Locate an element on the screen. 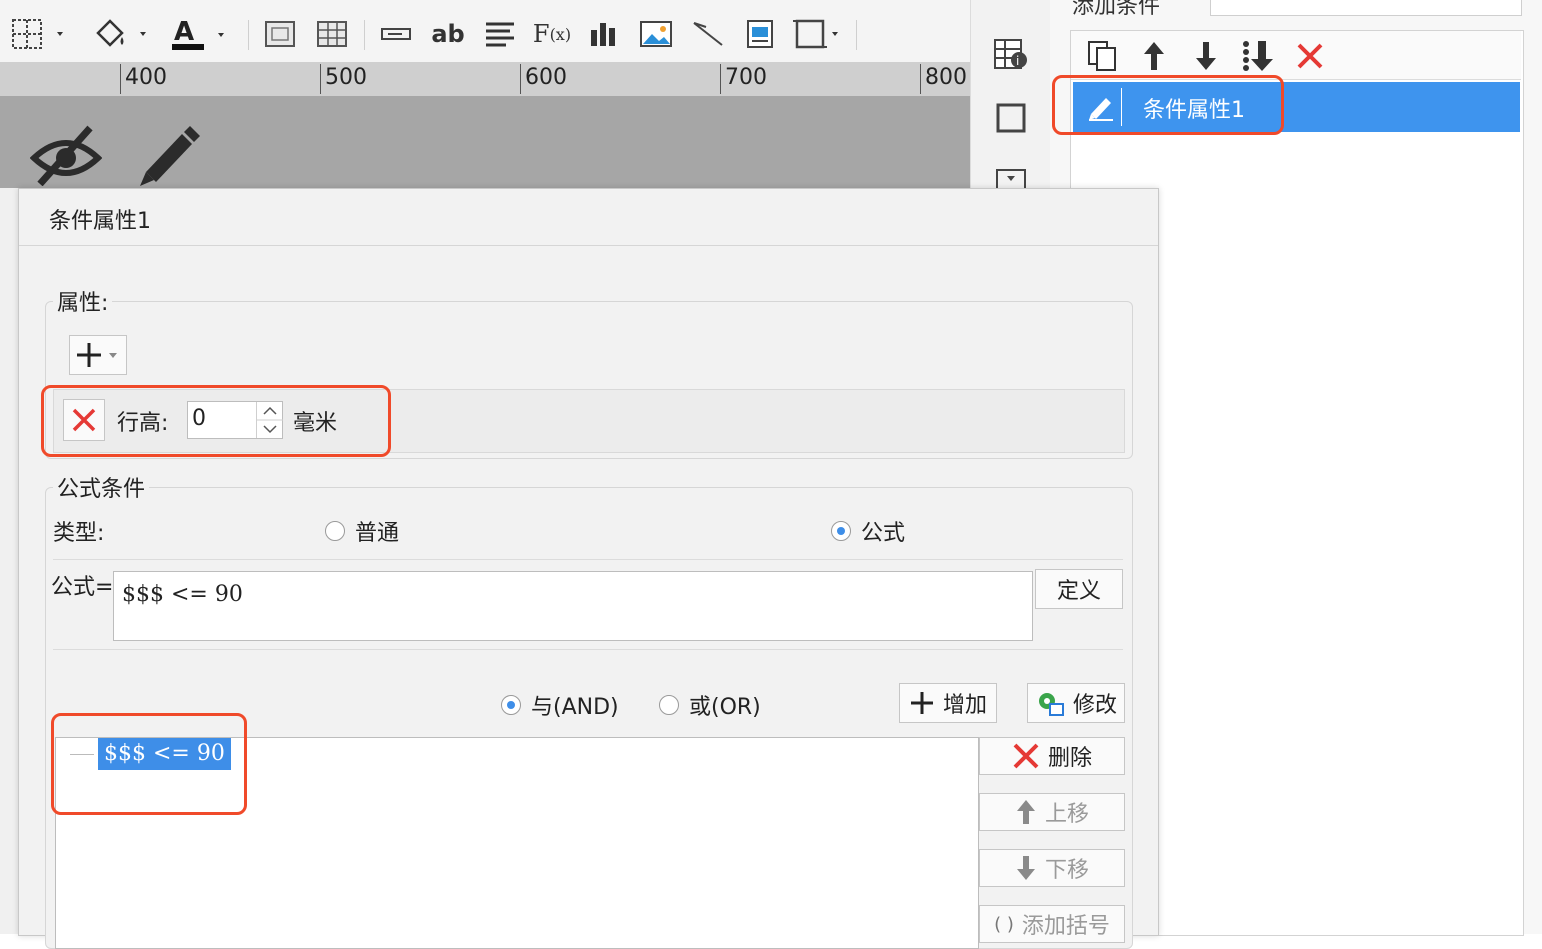 This screenshot has height=949, width=1542. slash-line-icon is located at coordinates (708, 34).